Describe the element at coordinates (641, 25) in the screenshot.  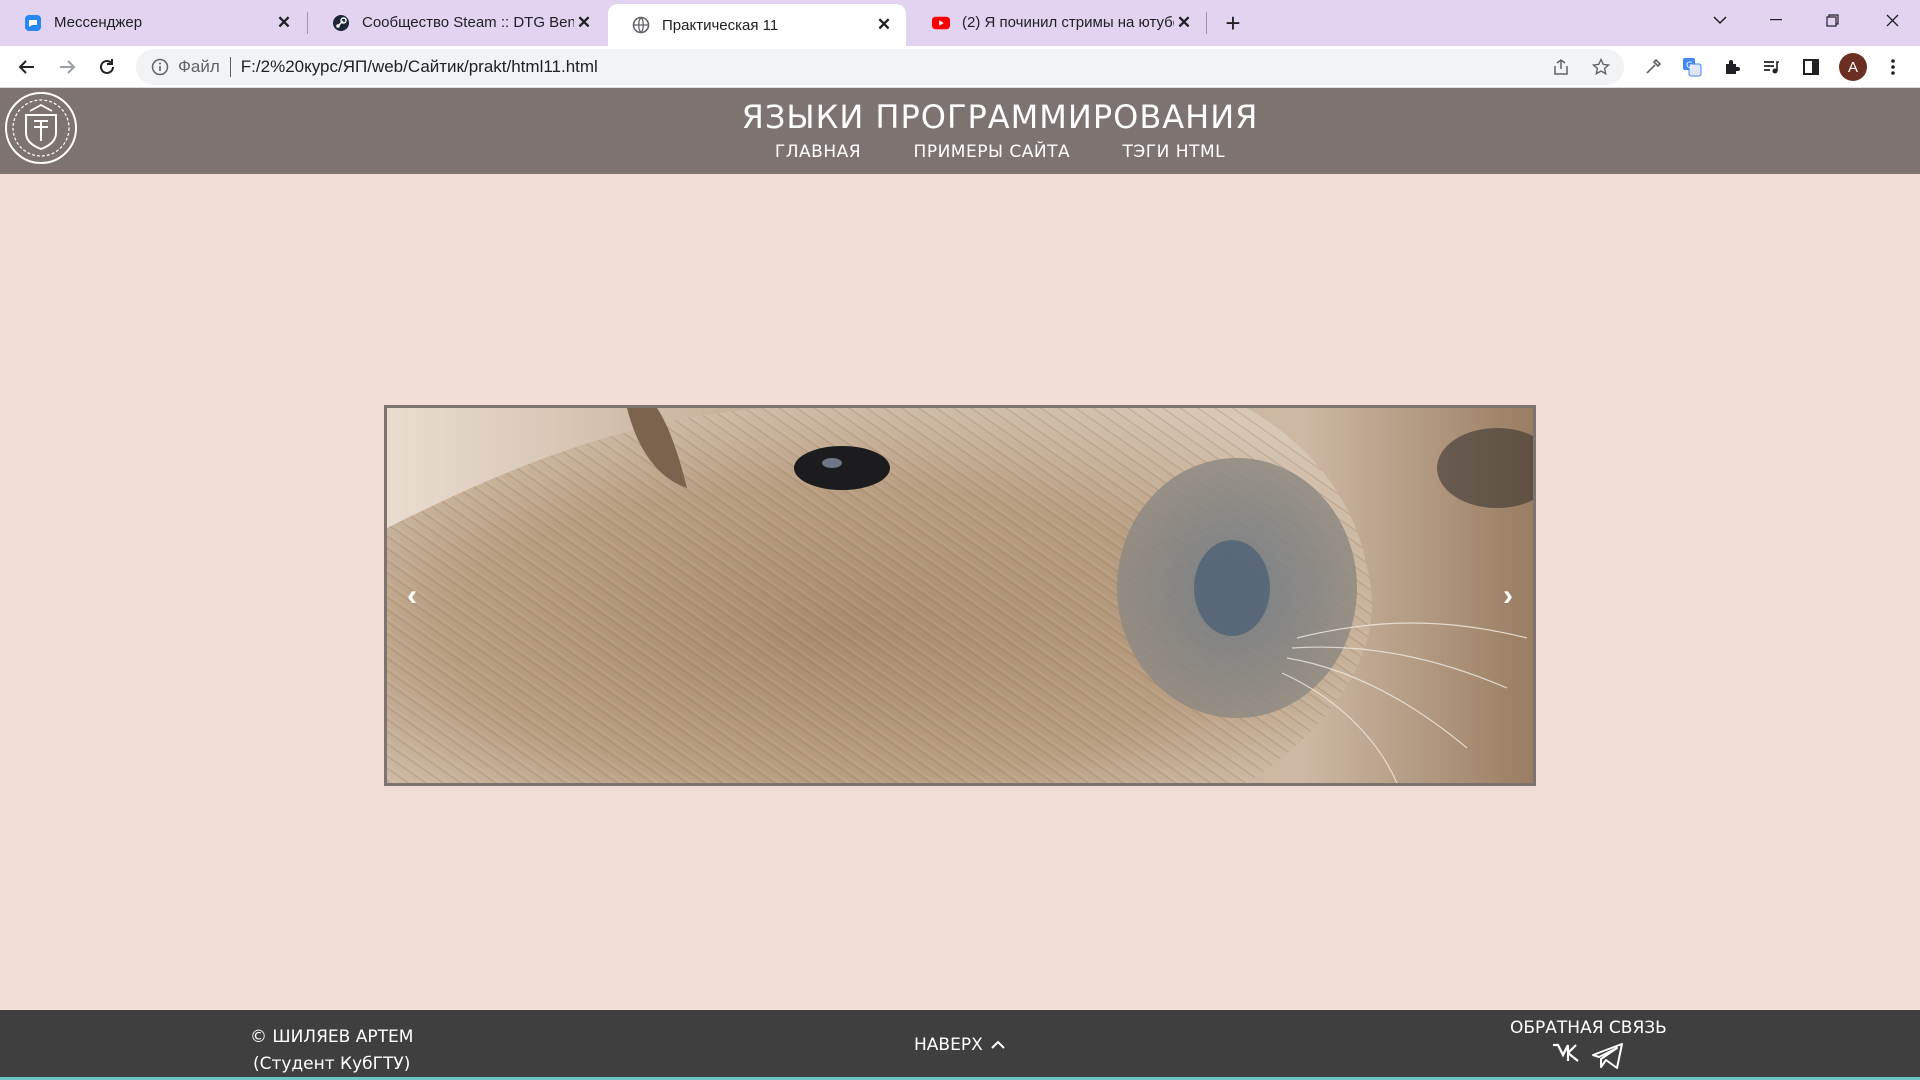
I see `globe-icon` at that location.